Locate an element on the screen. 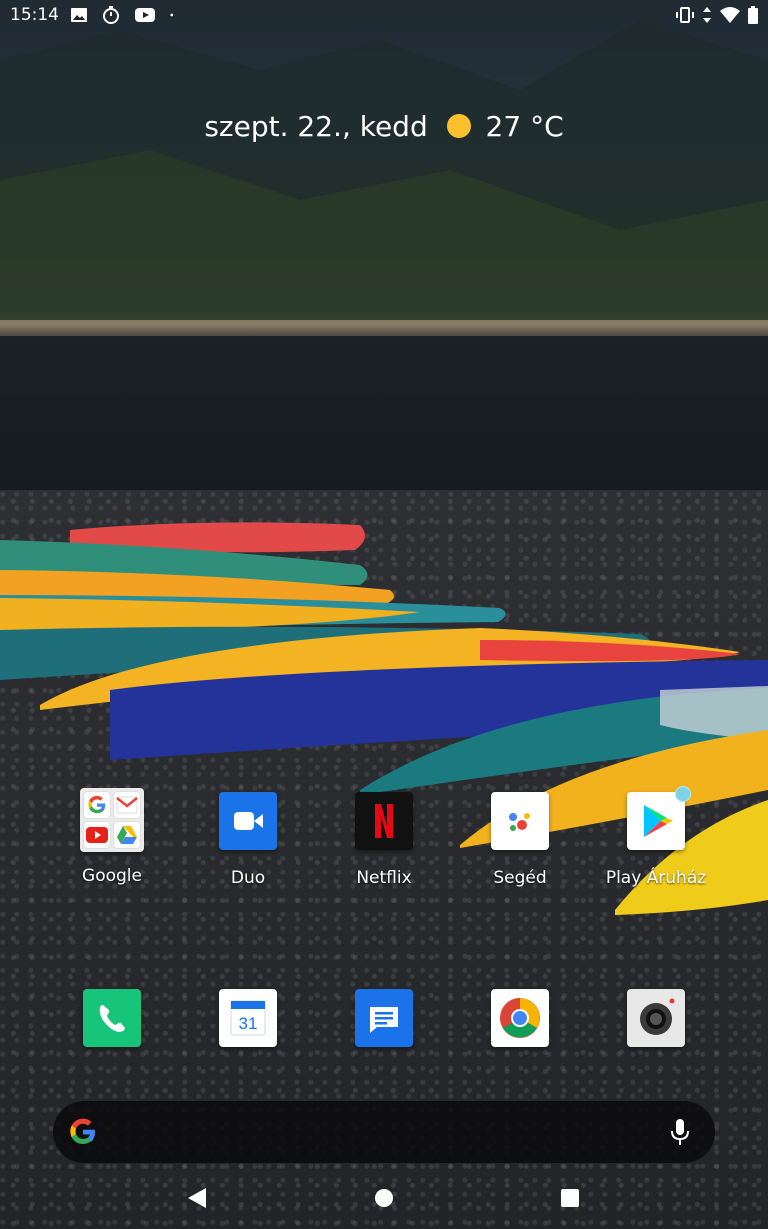  dock-calendar: 31 is located at coordinates (248, 1018).